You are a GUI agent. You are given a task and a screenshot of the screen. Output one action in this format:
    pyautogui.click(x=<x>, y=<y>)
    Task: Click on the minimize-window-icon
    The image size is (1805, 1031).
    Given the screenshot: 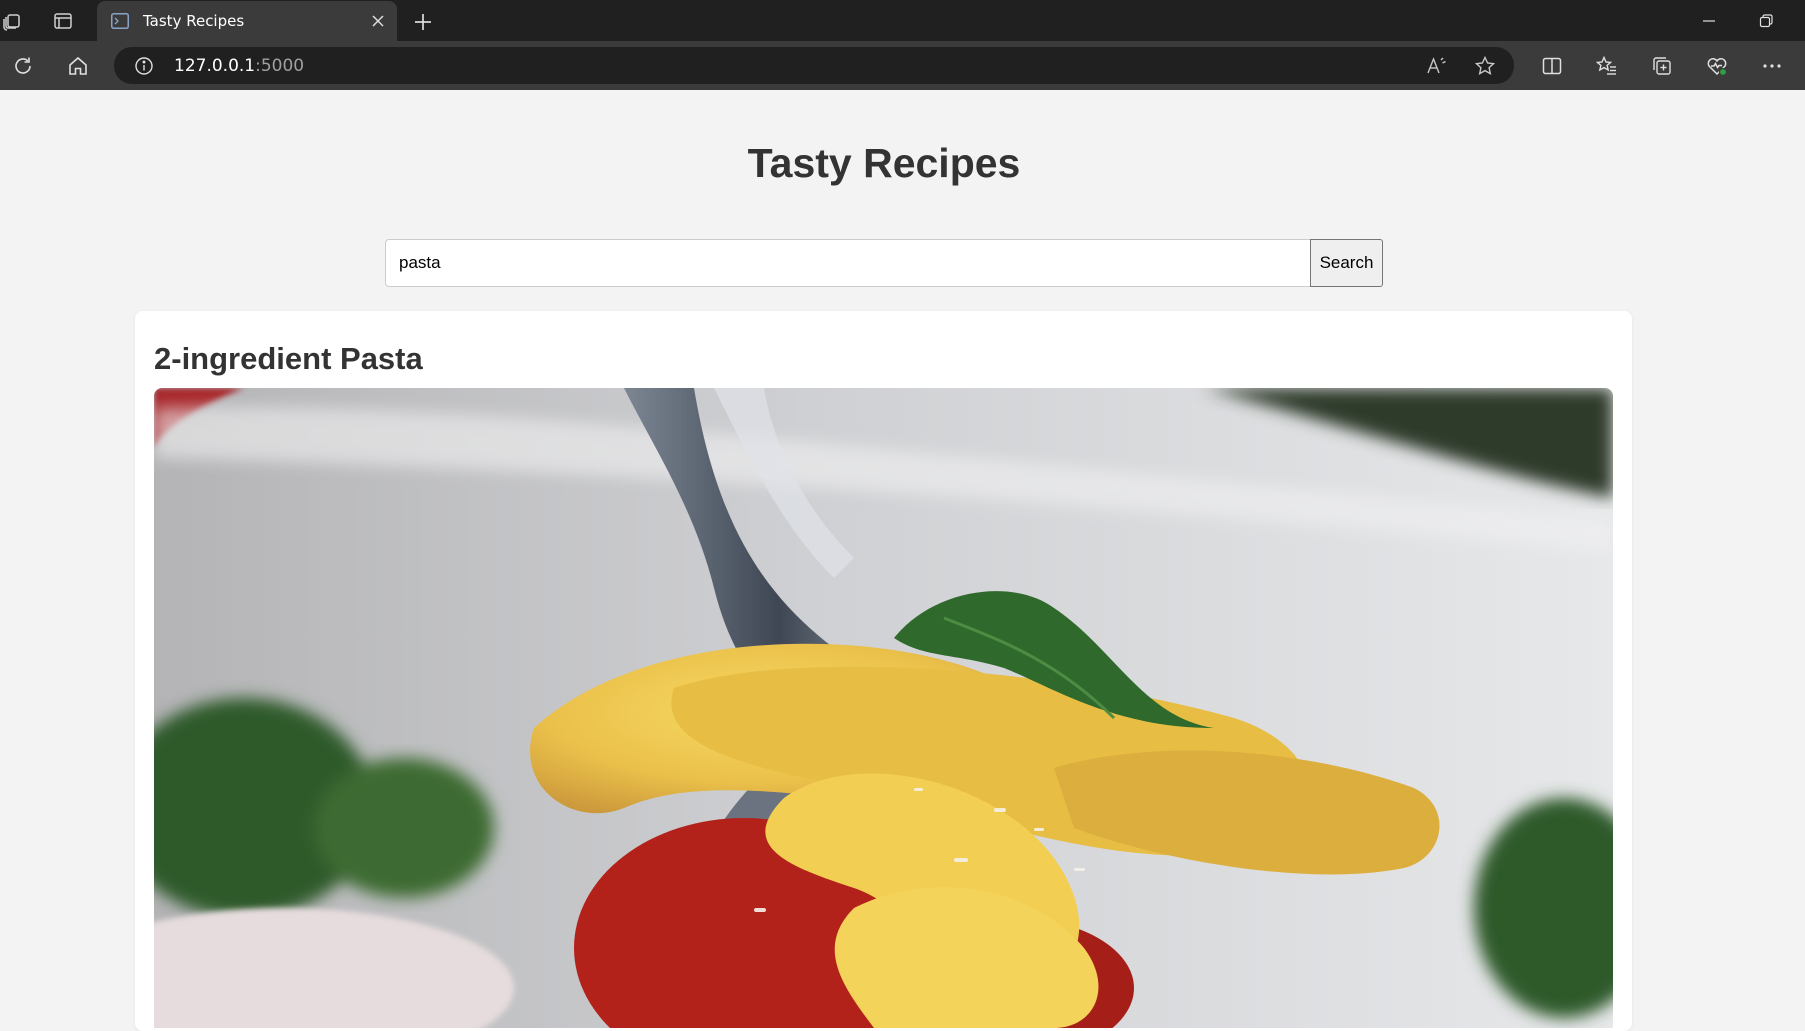 What is the action you would take?
    pyautogui.click(x=1709, y=21)
    